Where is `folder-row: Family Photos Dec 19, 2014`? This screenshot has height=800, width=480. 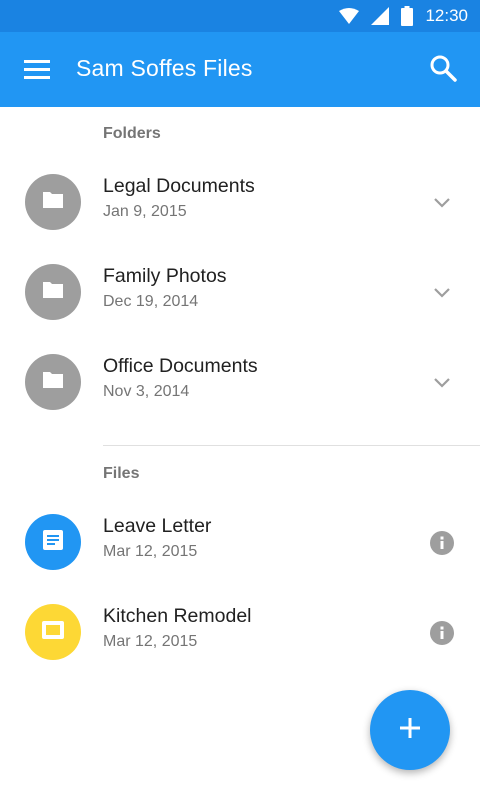 folder-row: Family Photos Dec 19, 2014 is located at coordinates (240, 292).